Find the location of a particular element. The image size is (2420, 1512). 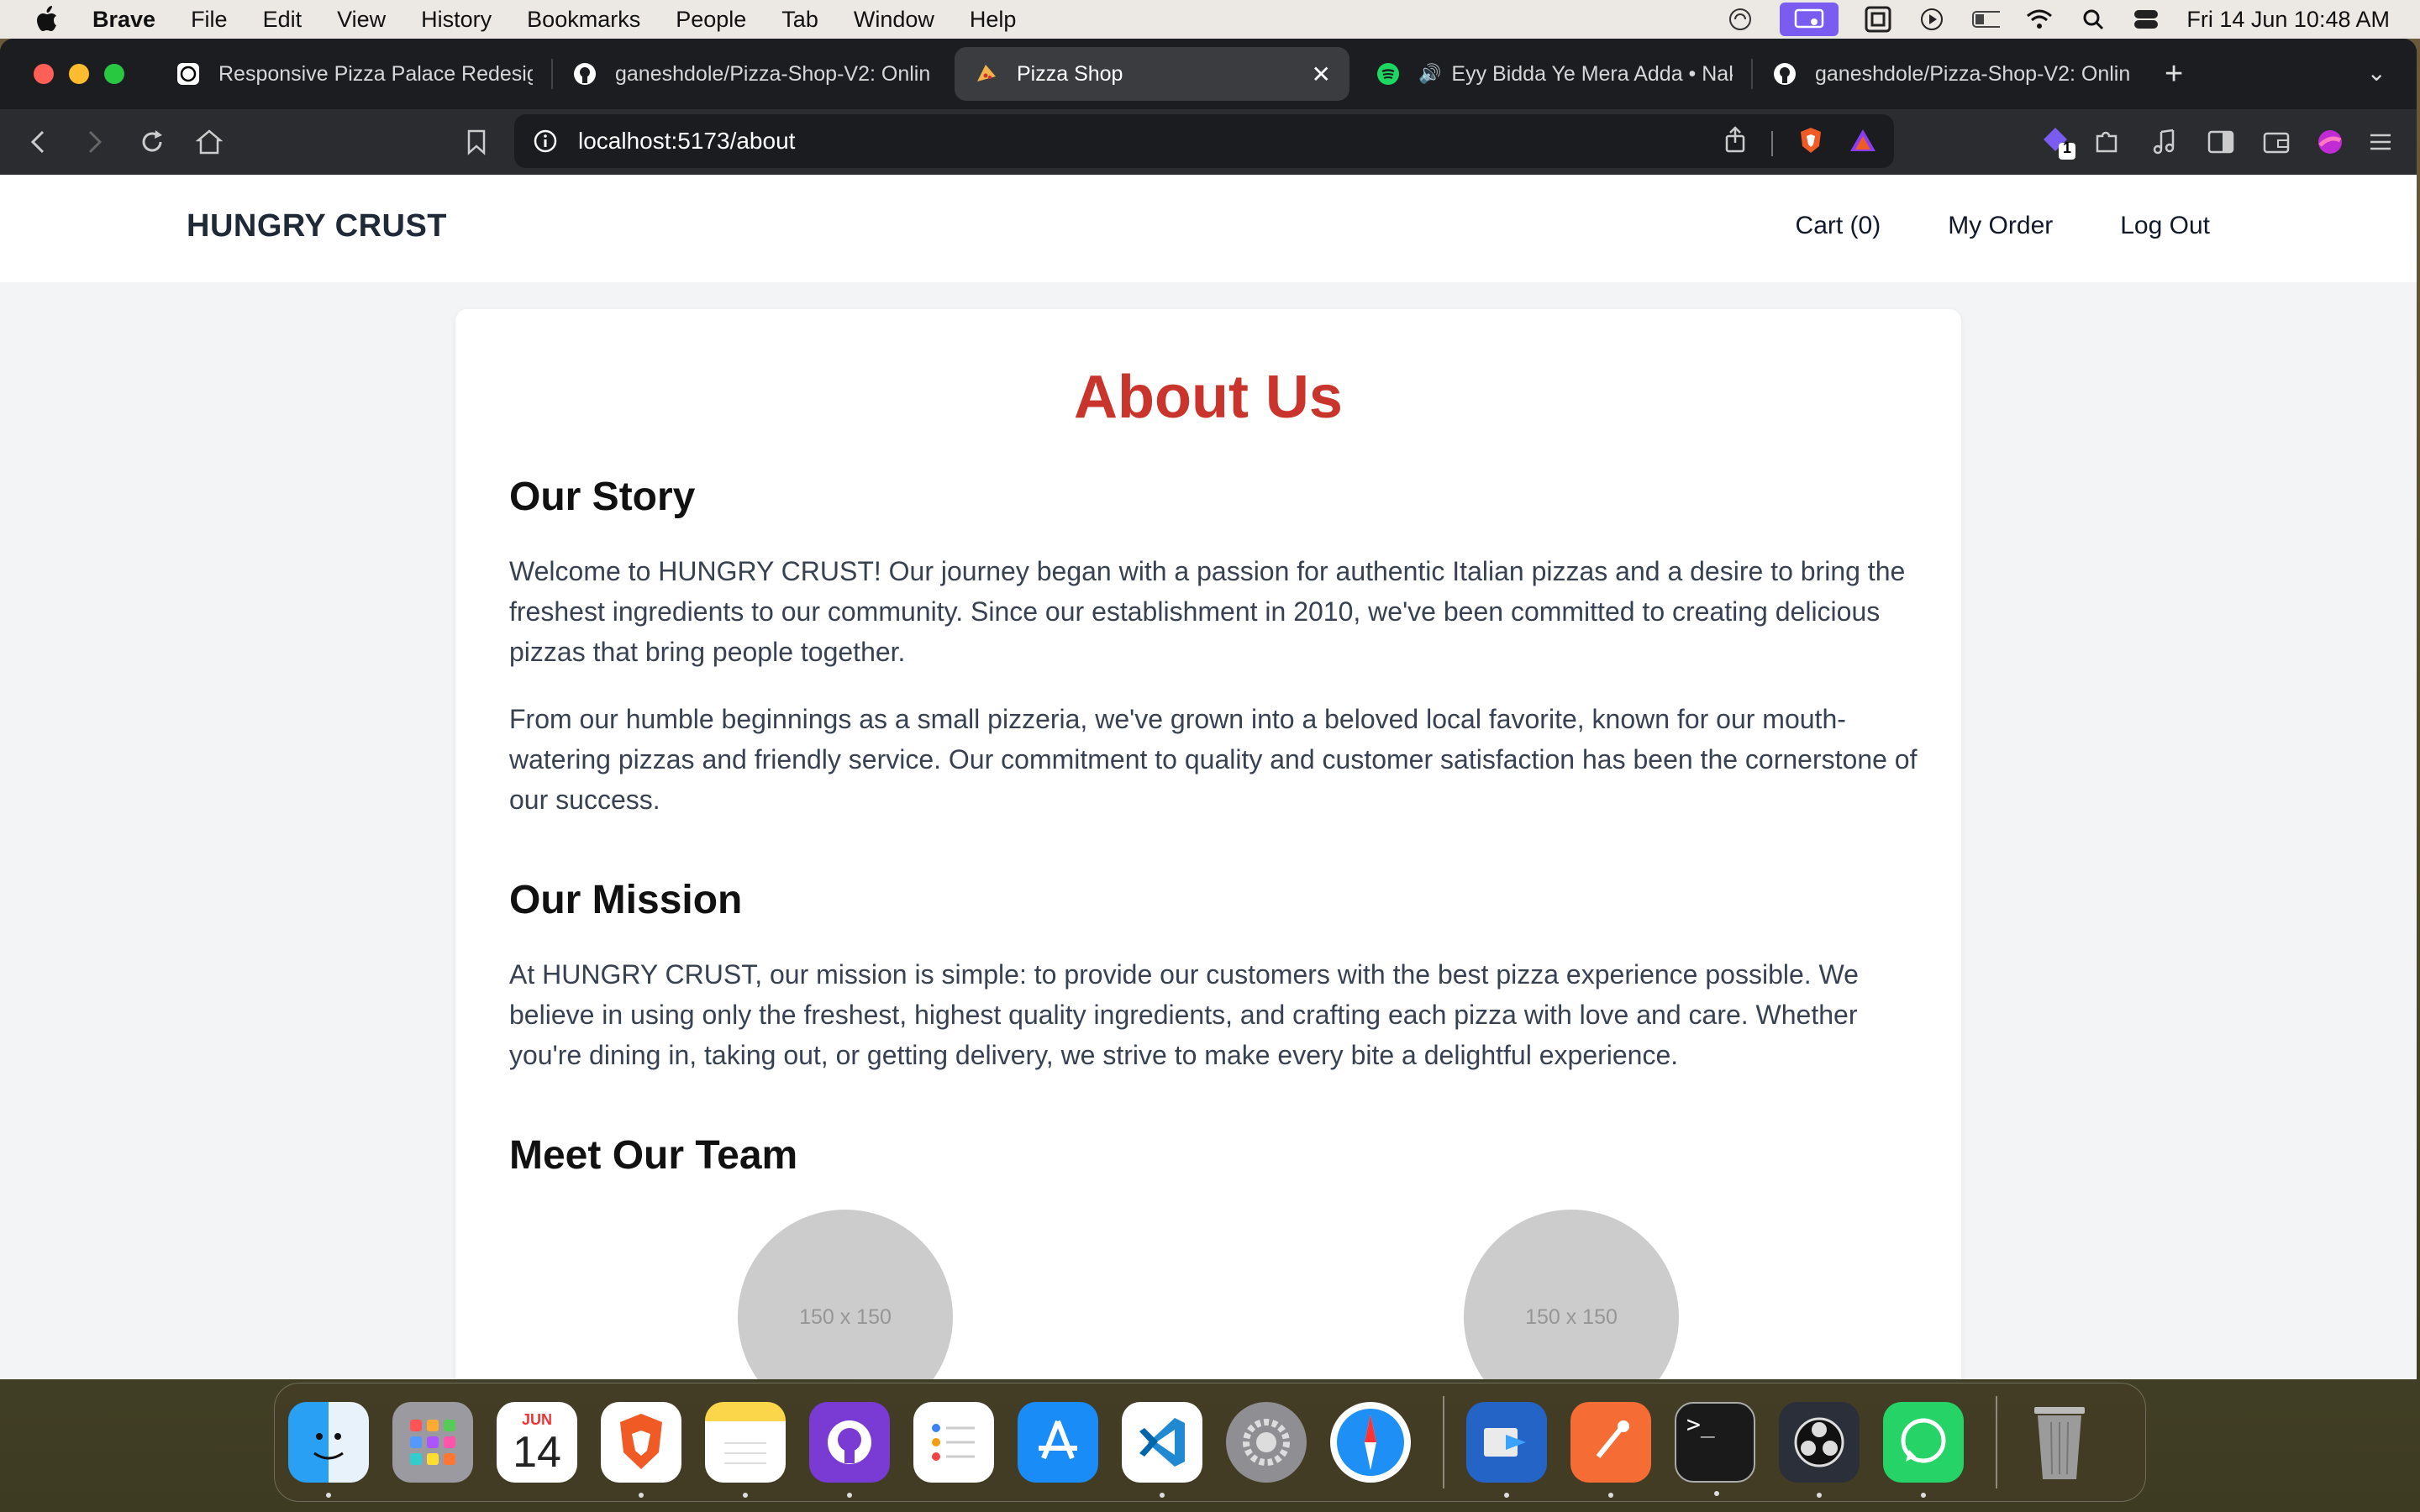

spotify-icon is located at coordinates (1388, 73).